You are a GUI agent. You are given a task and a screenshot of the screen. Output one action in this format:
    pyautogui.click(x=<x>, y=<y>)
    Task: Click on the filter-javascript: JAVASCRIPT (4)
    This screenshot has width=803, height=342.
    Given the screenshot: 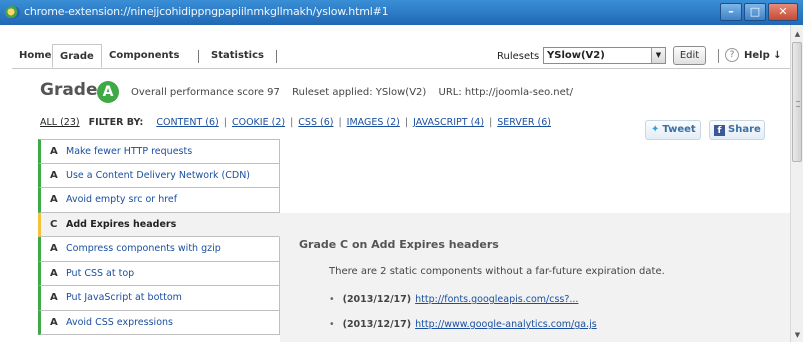 What is the action you would take?
    pyautogui.click(x=448, y=122)
    